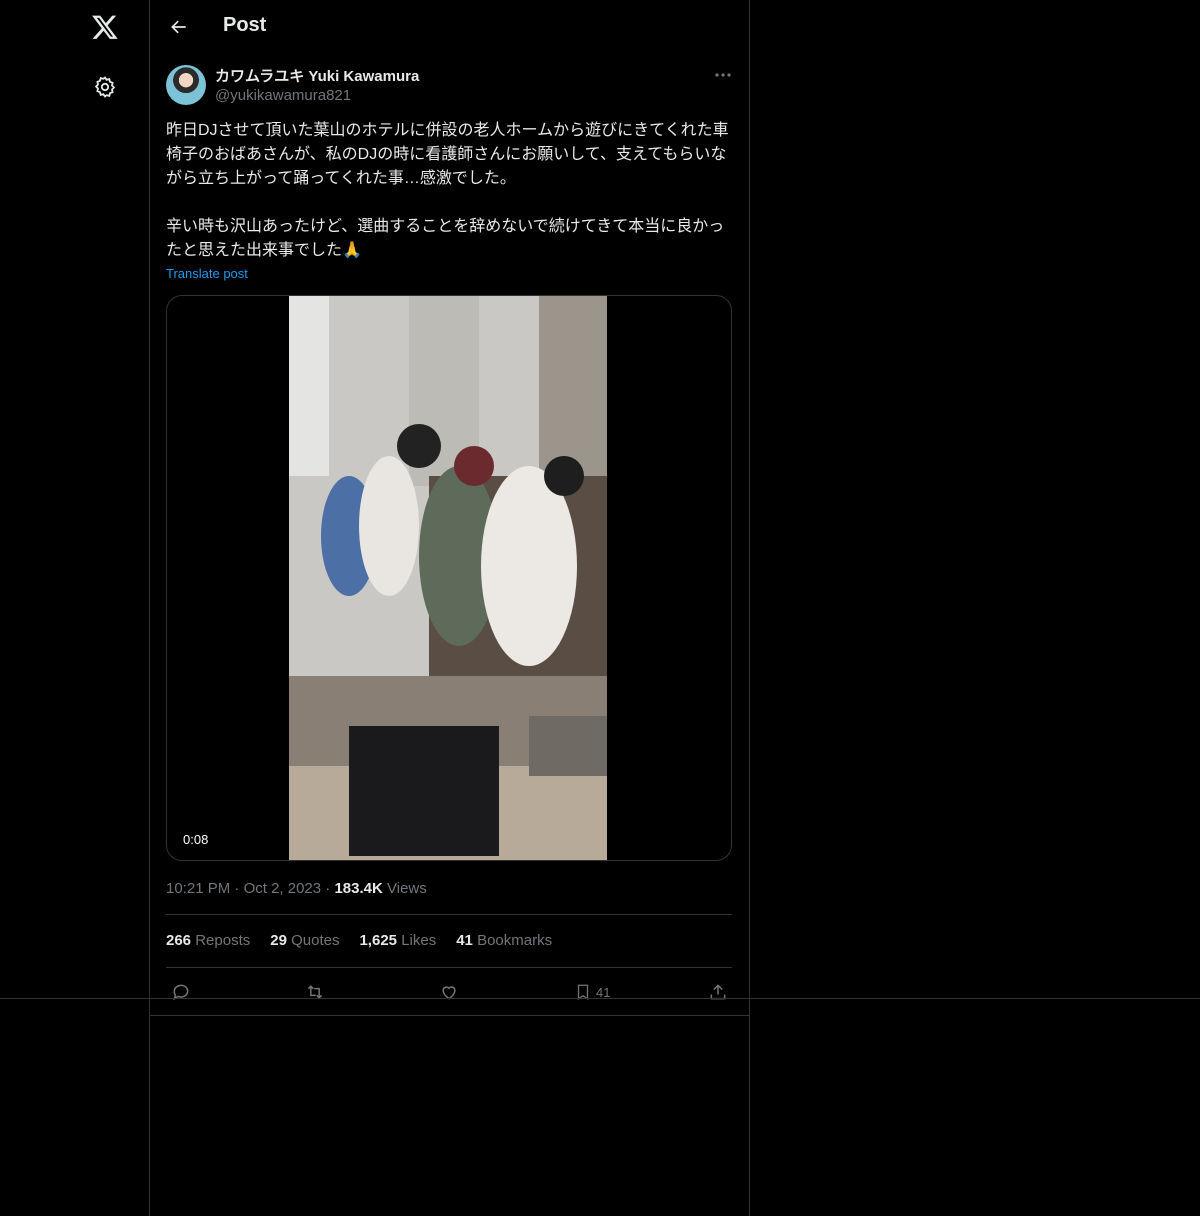 The width and height of the screenshot is (1200, 1216). What do you see at coordinates (515, 940) in the screenshot?
I see `bookmarks-label: Bookmarks` at bounding box center [515, 940].